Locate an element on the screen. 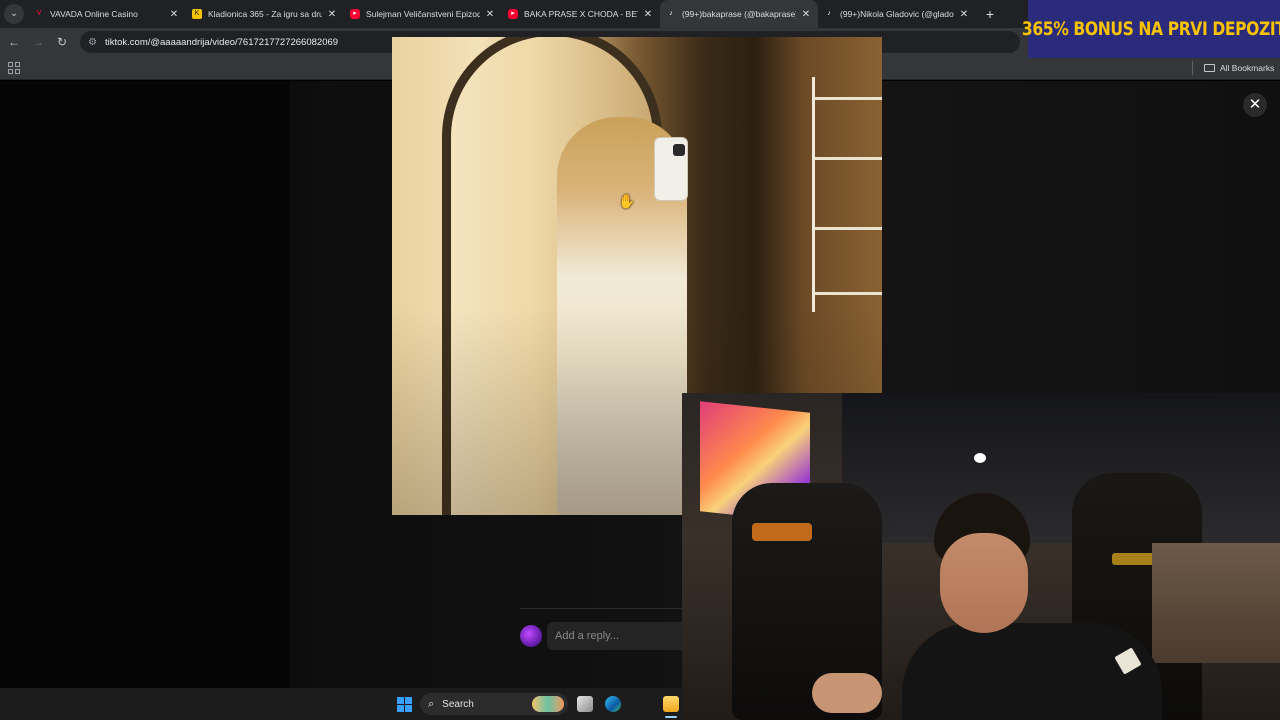 This screenshot has height=720, width=1280. hand-cursor-icon: ✋ is located at coordinates (627, 201).